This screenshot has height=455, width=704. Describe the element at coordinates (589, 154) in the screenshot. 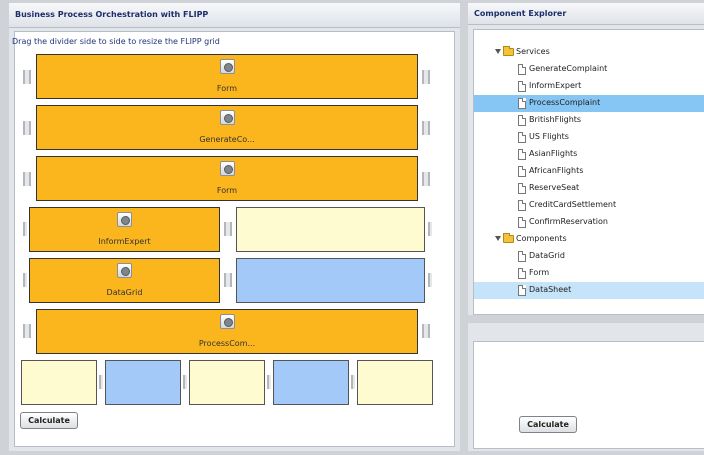

I see `tree-item: AsianFlights` at that location.